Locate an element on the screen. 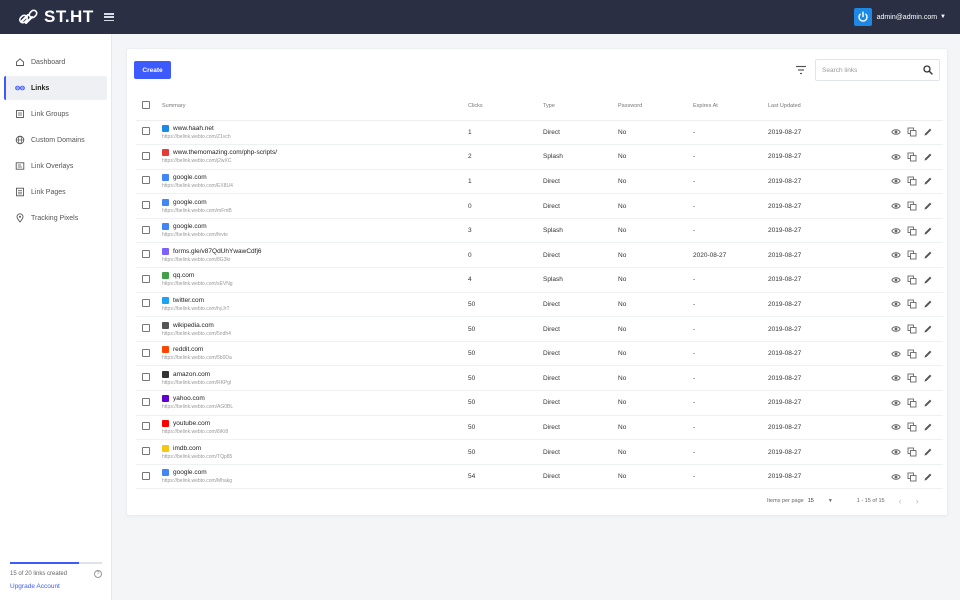  help-icon: ? is located at coordinates (98, 574).